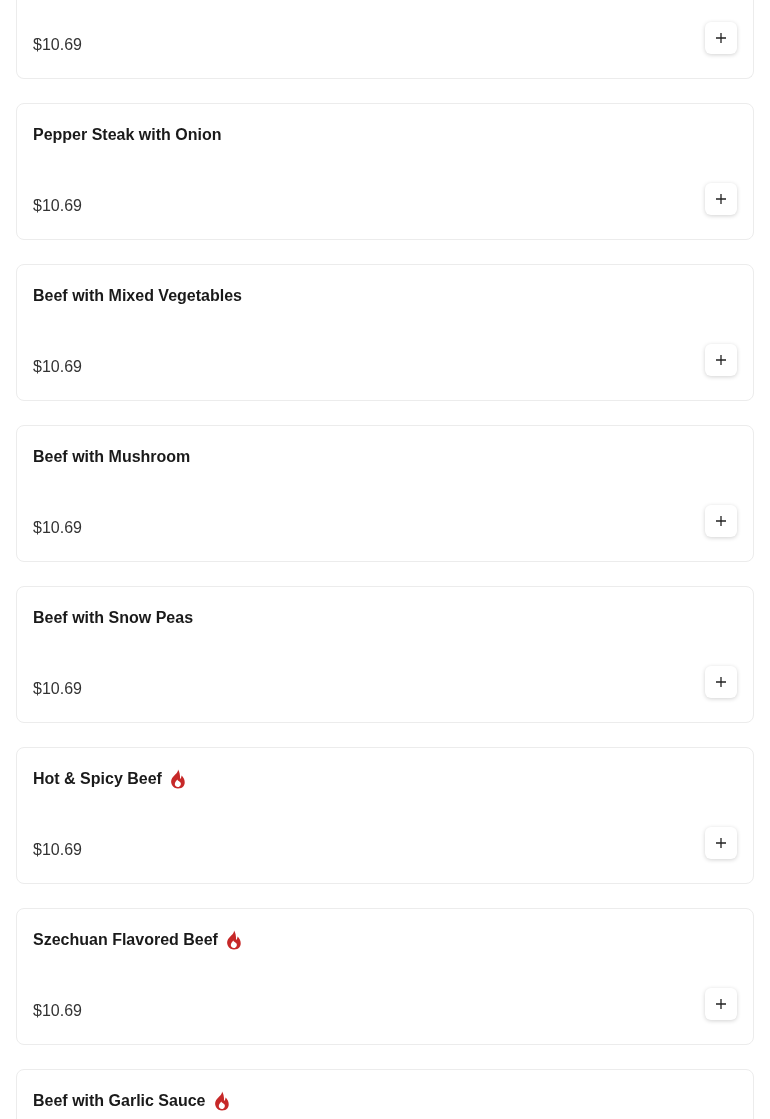 This screenshot has width=770, height=1119. What do you see at coordinates (385, 493) in the screenshot?
I see `menu-item-card: Beef with Mushroom $10.69` at bounding box center [385, 493].